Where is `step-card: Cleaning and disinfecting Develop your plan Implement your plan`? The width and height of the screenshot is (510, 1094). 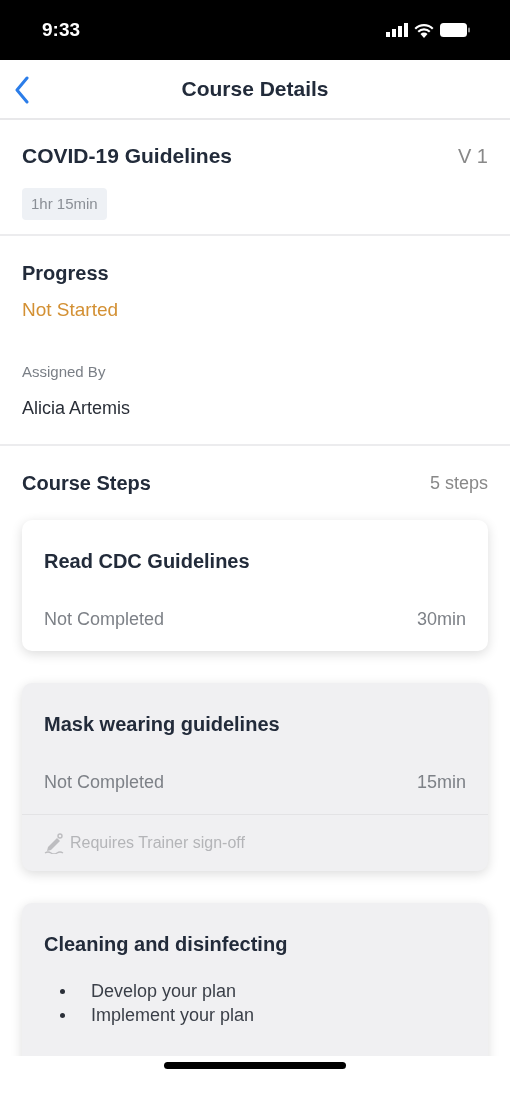
step-card: Cleaning and disinfecting Develop your plan Implement your plan is located at coordinates (255, 979).